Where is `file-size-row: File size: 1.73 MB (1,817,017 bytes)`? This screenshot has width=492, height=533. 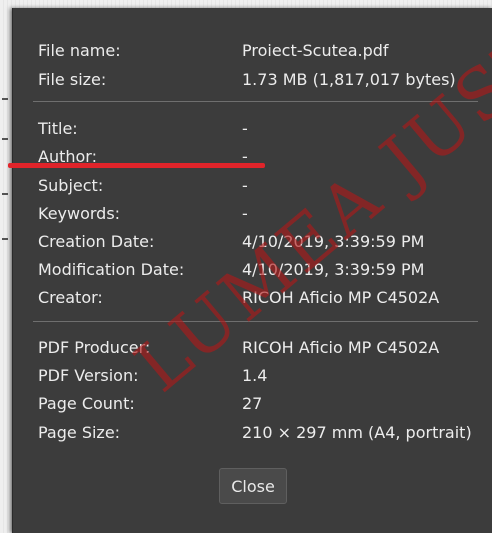
file-size-row: File size: 1.73 MB (1,817,017 bytes) is located at coordinates (252, 80).